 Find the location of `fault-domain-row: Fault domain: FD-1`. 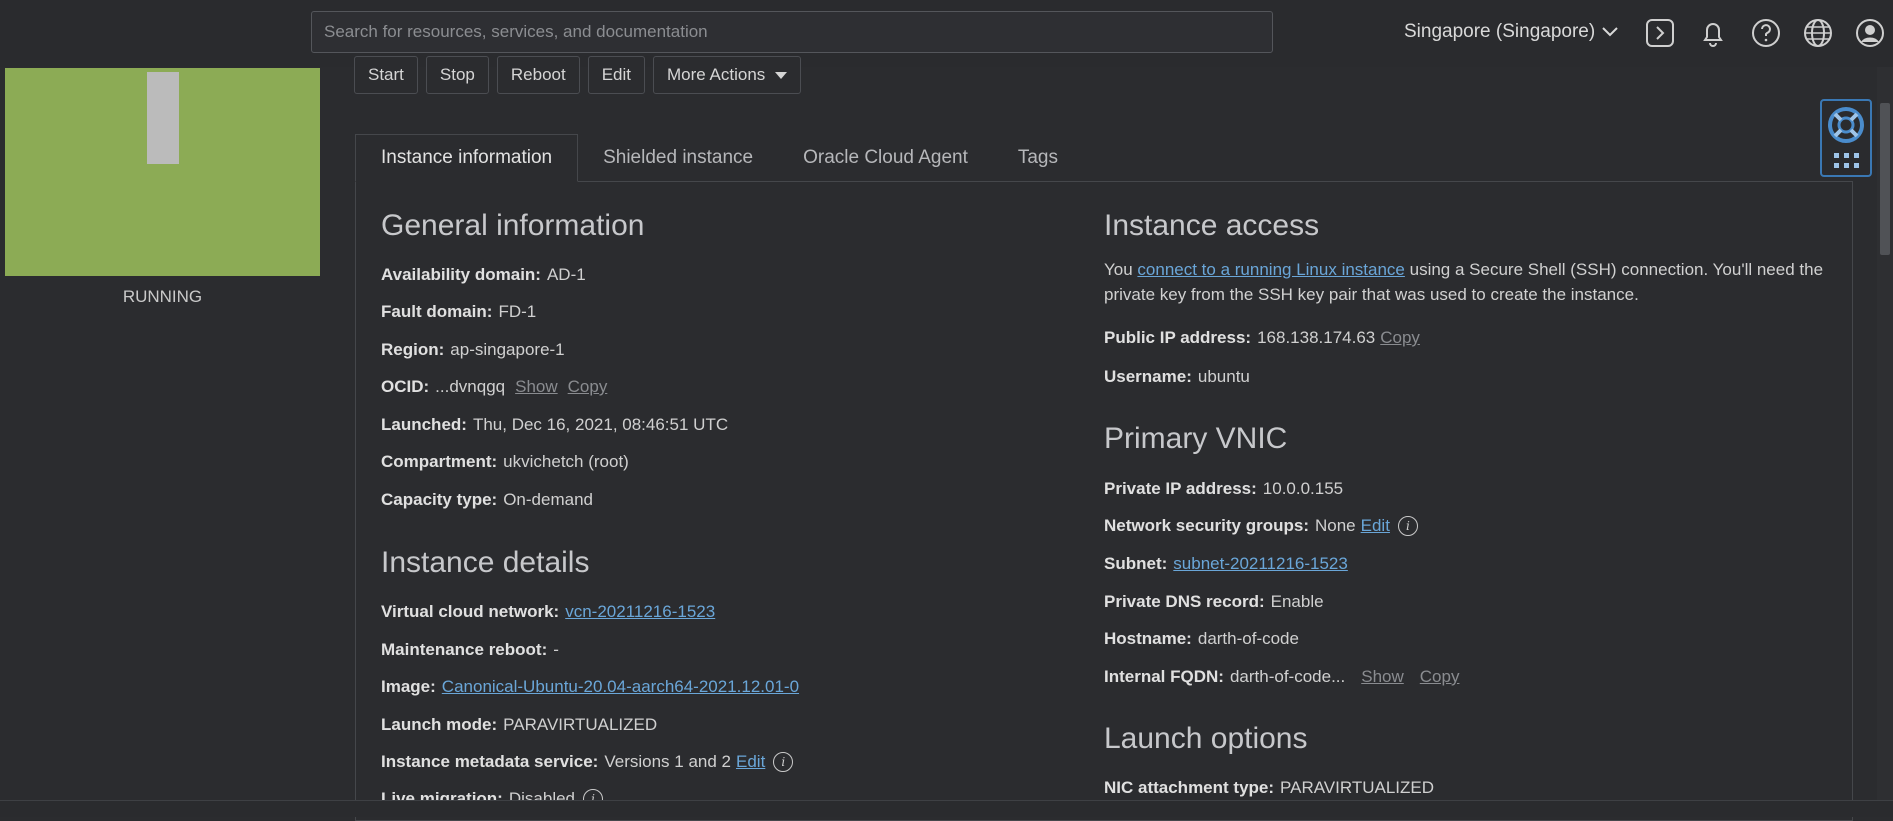

fault-domain-row: Fault domain: FD-1 is located at coordinates (458, 312).